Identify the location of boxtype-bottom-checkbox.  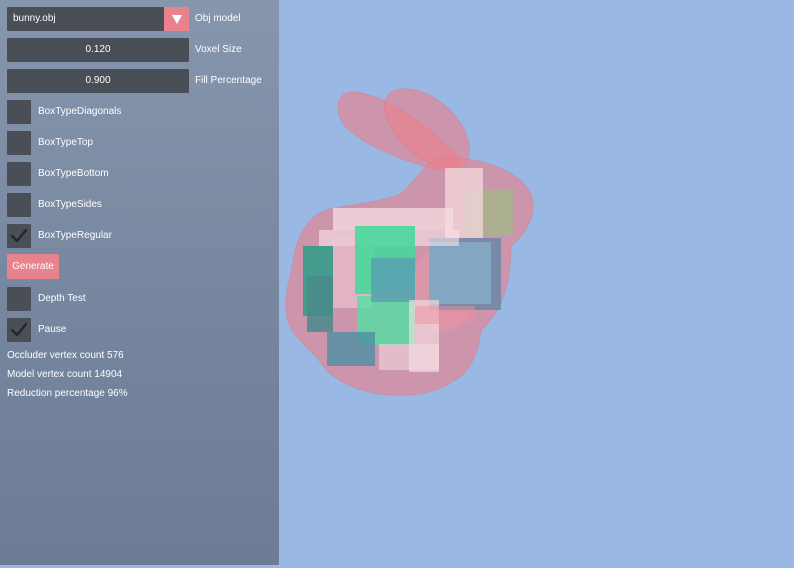
(19, 174).